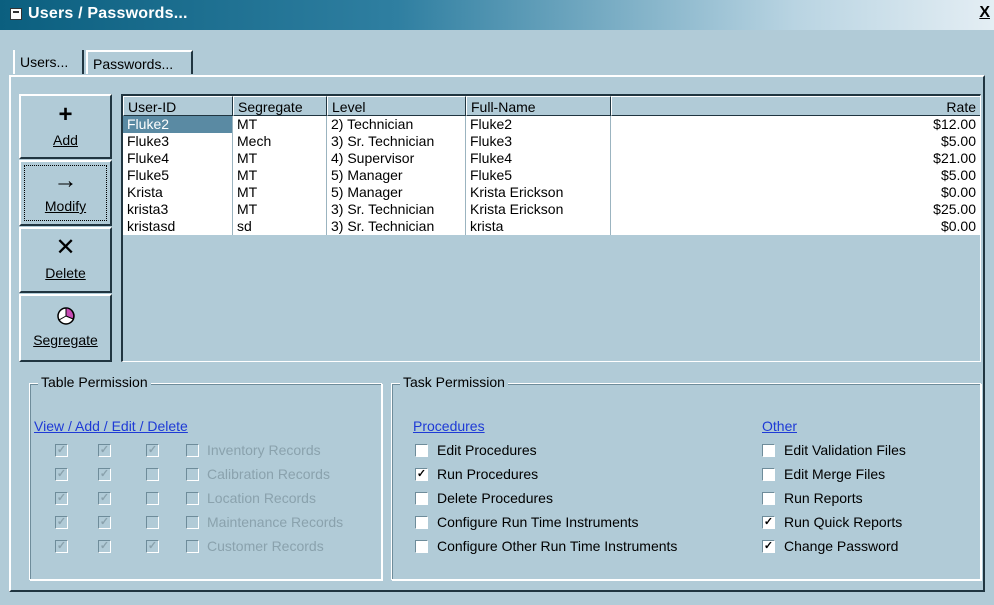 This screenshot has width=994, height=605. I want to click on cell-user-id: Fluke4, so click(178, 158).